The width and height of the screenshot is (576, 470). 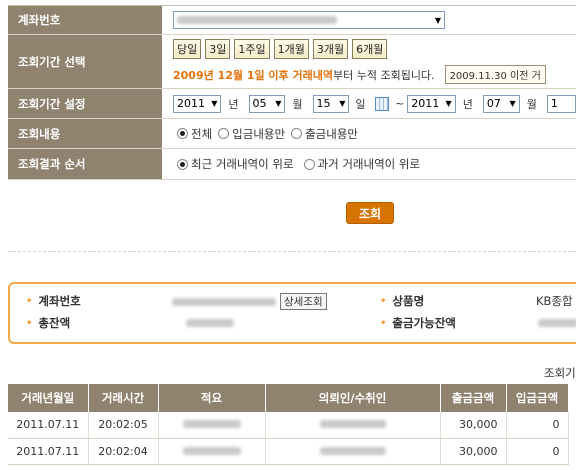 I want to click on summary-total-value, so click(x=210, y=323).